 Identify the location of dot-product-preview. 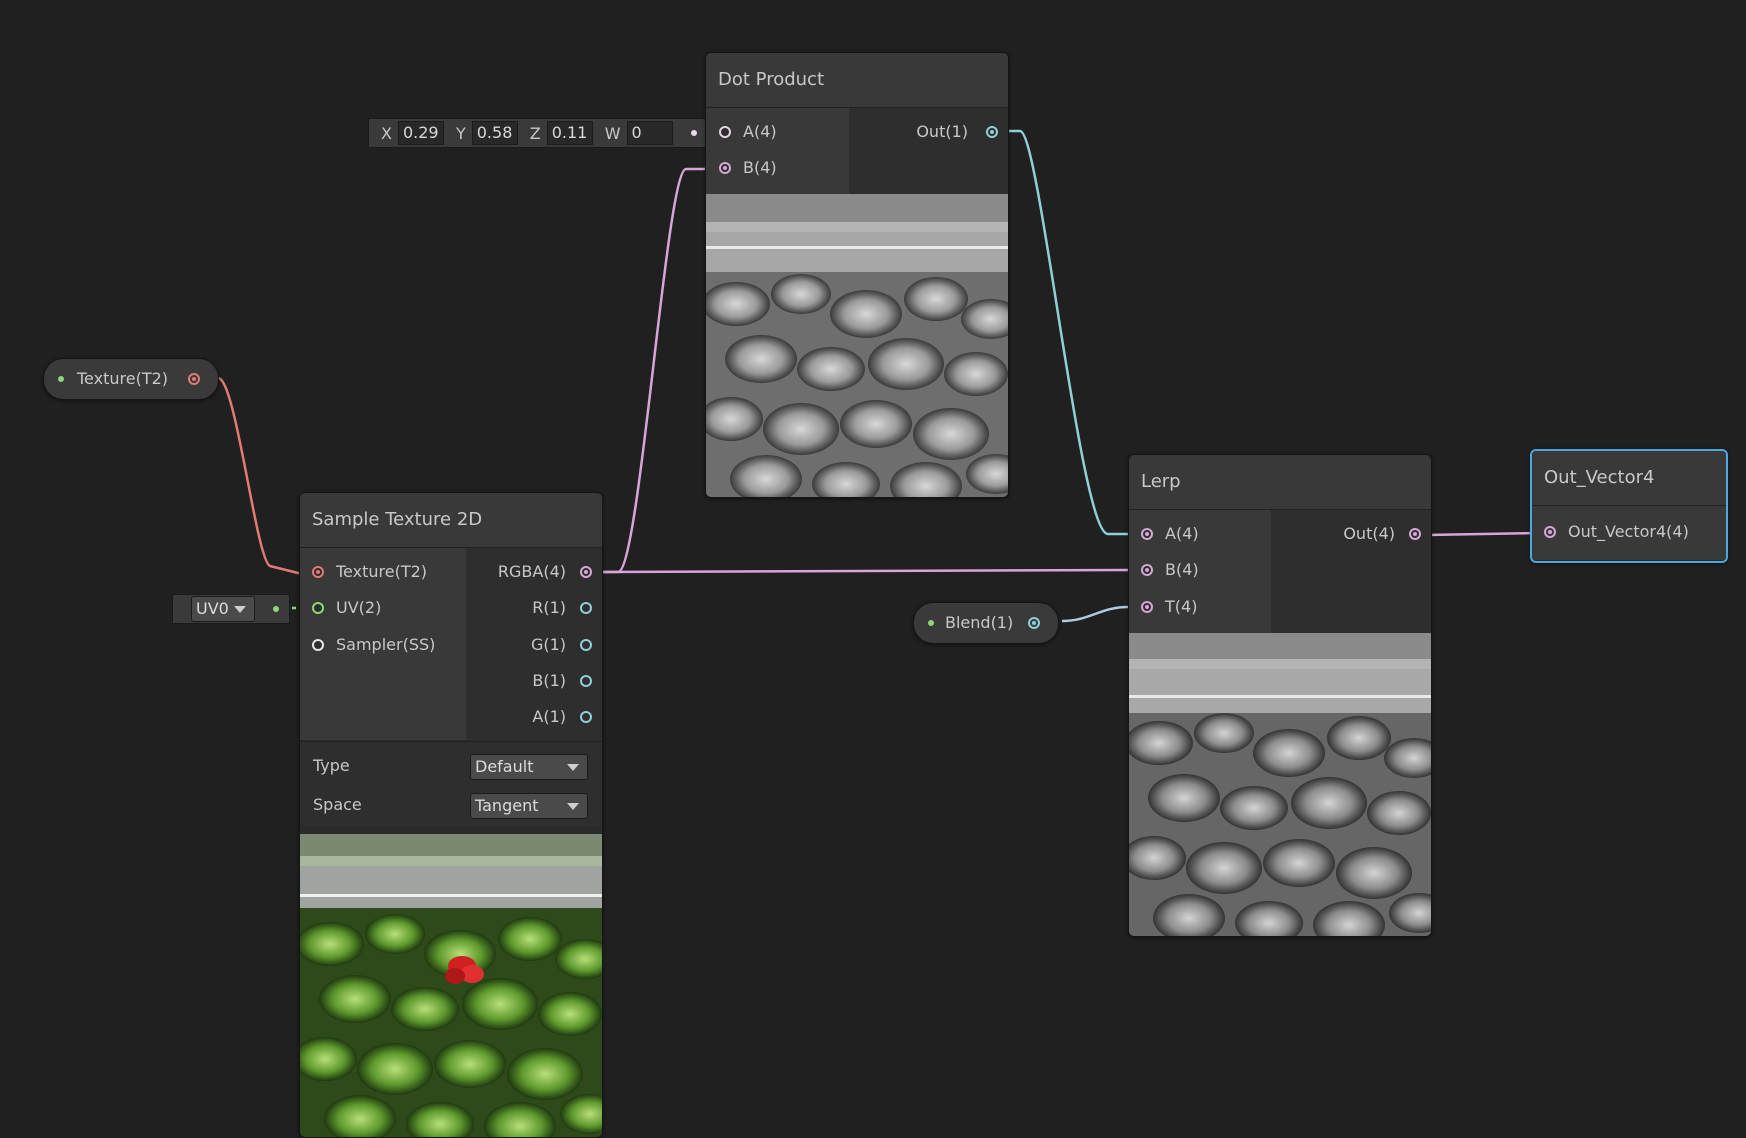
(857, 345).